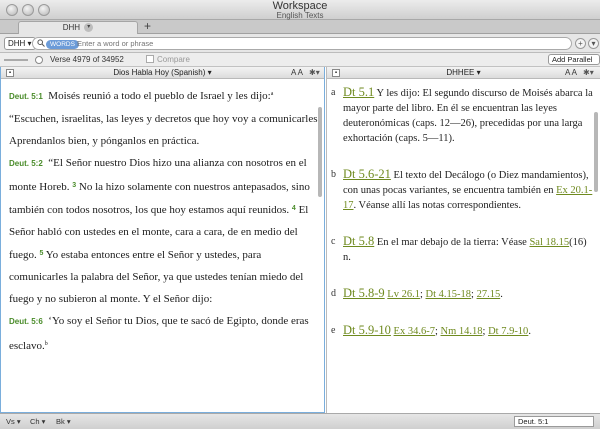  I want to click on notes-pane-scrollbar, so click(596, 152).